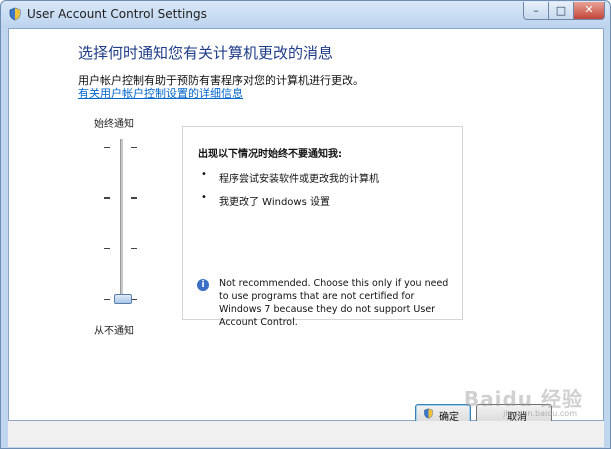 Image resolution: width=611 pixels, height=449 pixels. Describe the element at coordinates (305, 14) in the screenshot. I see `title-bar: User Account Control Settings – □ ✕` at that location.